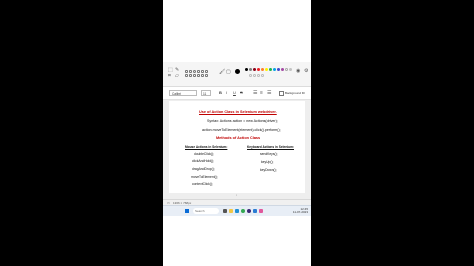 This screenshot has width=474, height=266. What do you see at coordinates (255, 211) in the screenshot?
I see `store-icon` at bounding box center [255, 211].